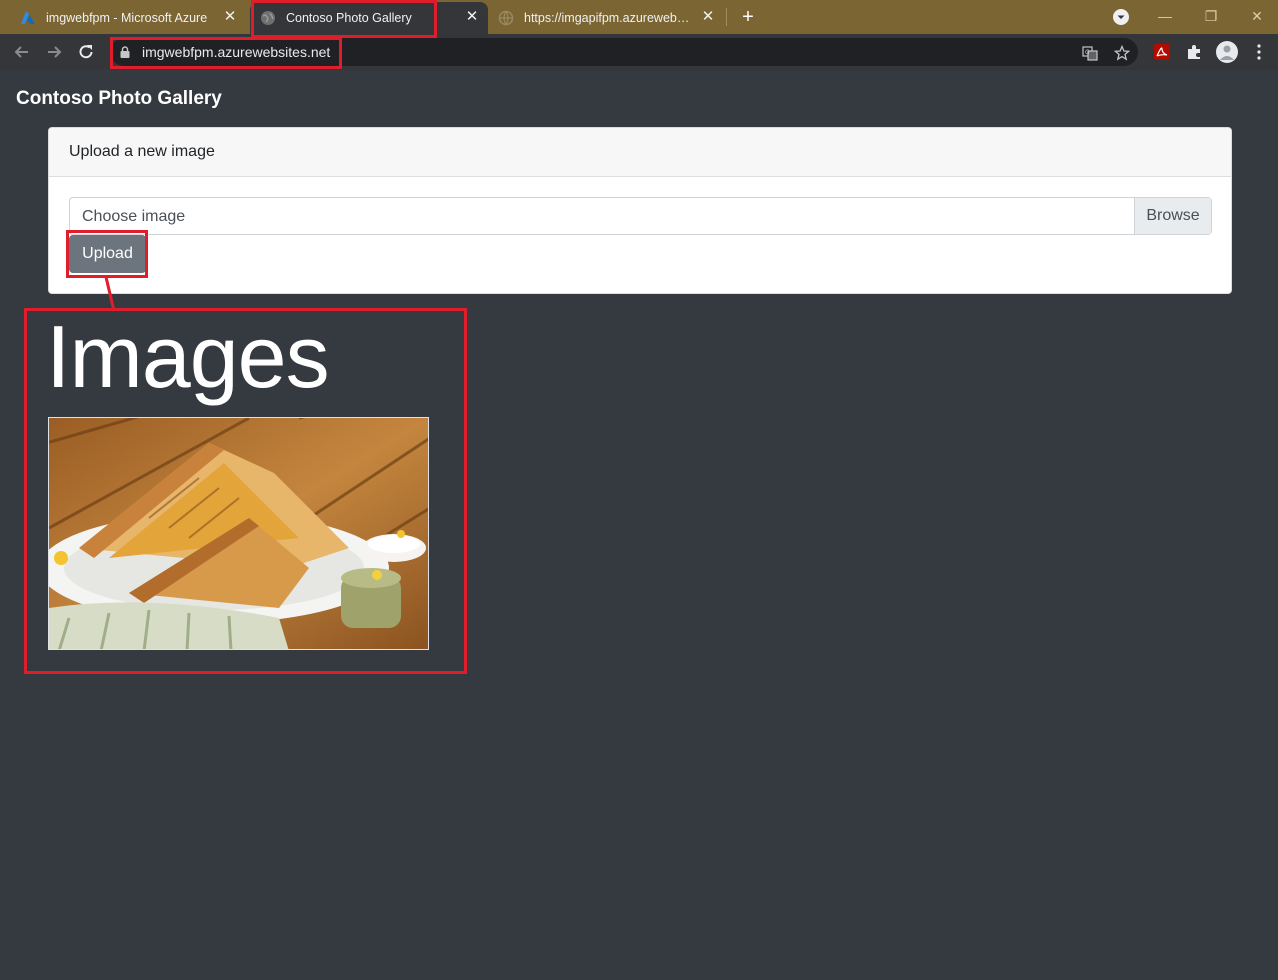  I want to click on tab-contoso-photo-gallery: Contoso Photo Gallery ✕, so click(369, 18).